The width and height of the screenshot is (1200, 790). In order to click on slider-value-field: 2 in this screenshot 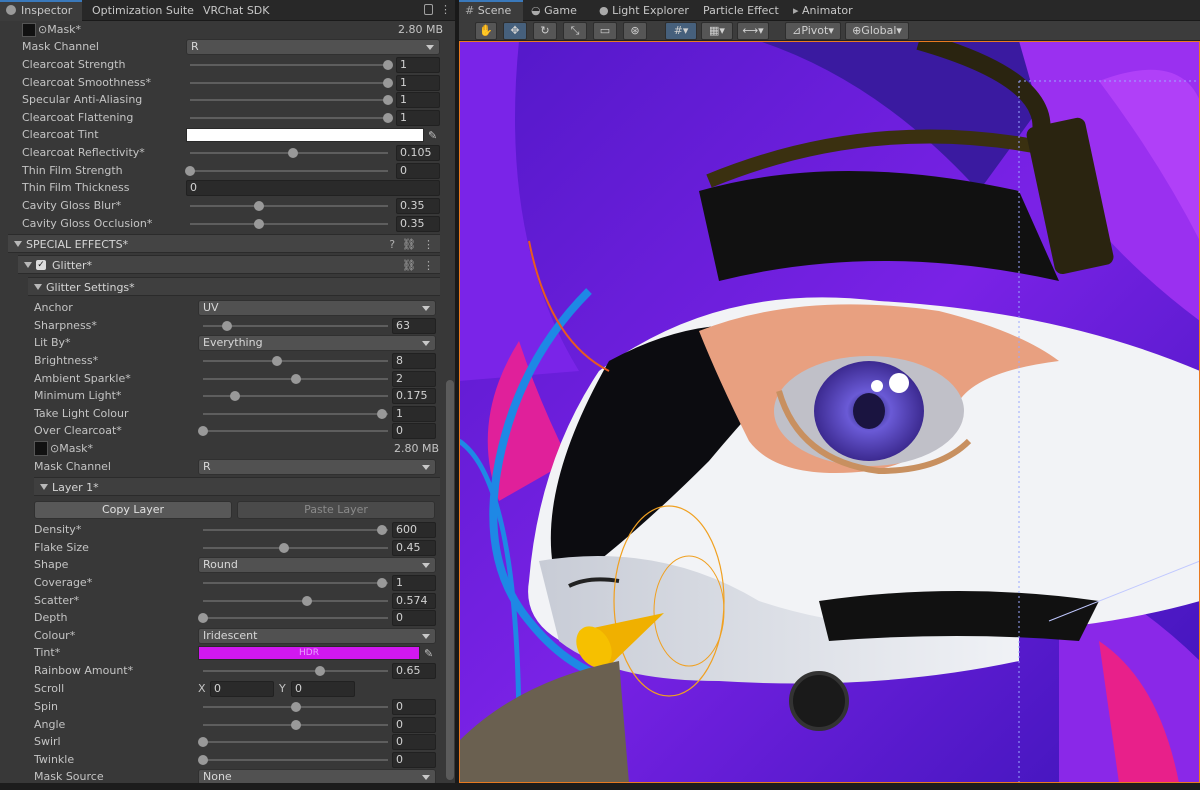, I will do `click(414, 379)`.